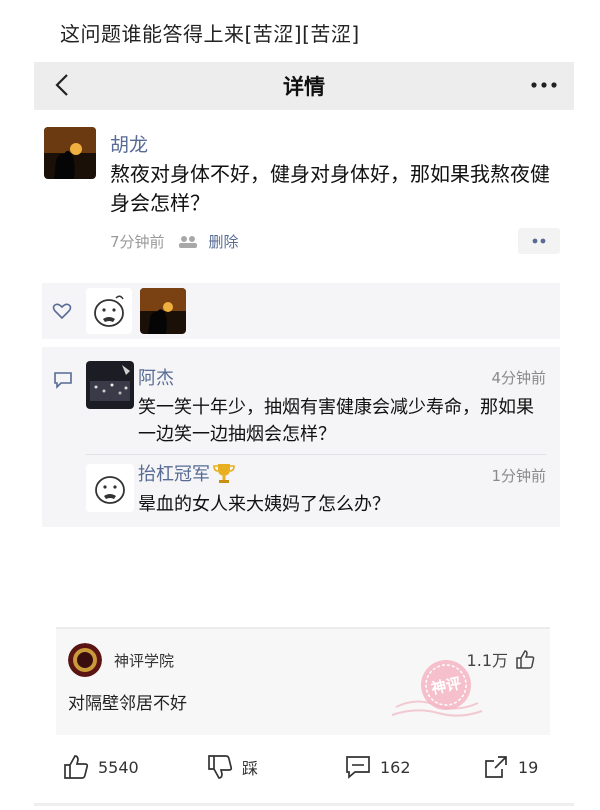 This screenshot has width=600, height=810. I want to click on share-icon, so click(496, 767).